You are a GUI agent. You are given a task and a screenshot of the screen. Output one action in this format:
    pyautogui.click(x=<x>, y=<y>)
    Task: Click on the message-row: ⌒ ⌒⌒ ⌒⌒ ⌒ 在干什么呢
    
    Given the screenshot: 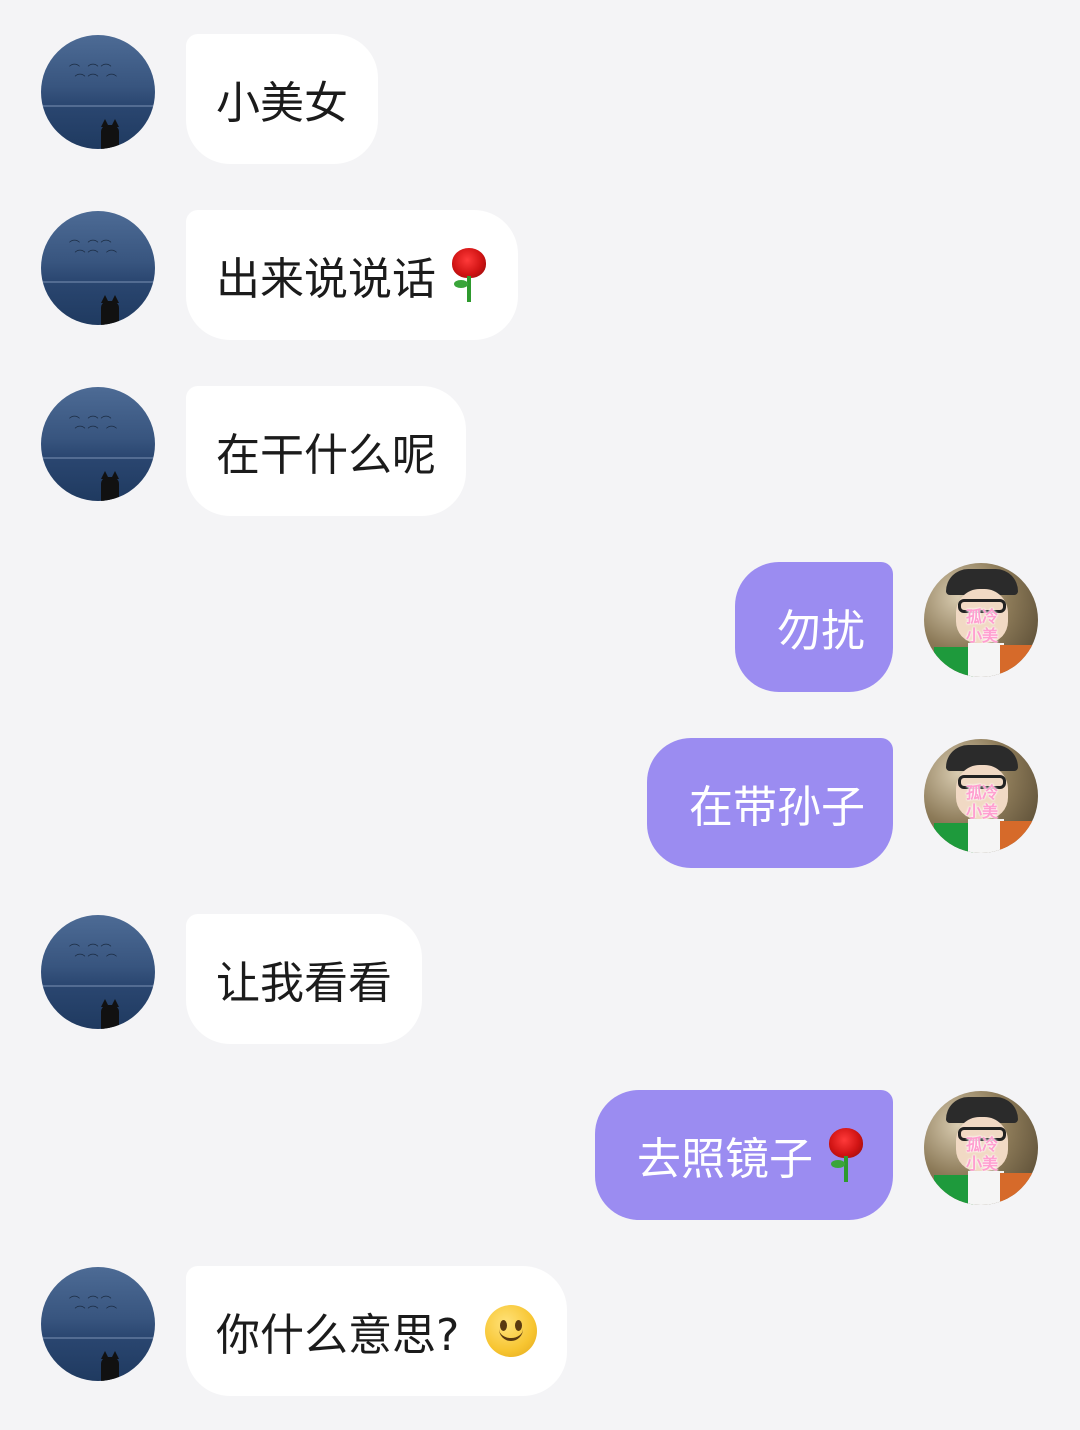 What is the action you would take?
    pyautogui.click(x=540, y=451)
    